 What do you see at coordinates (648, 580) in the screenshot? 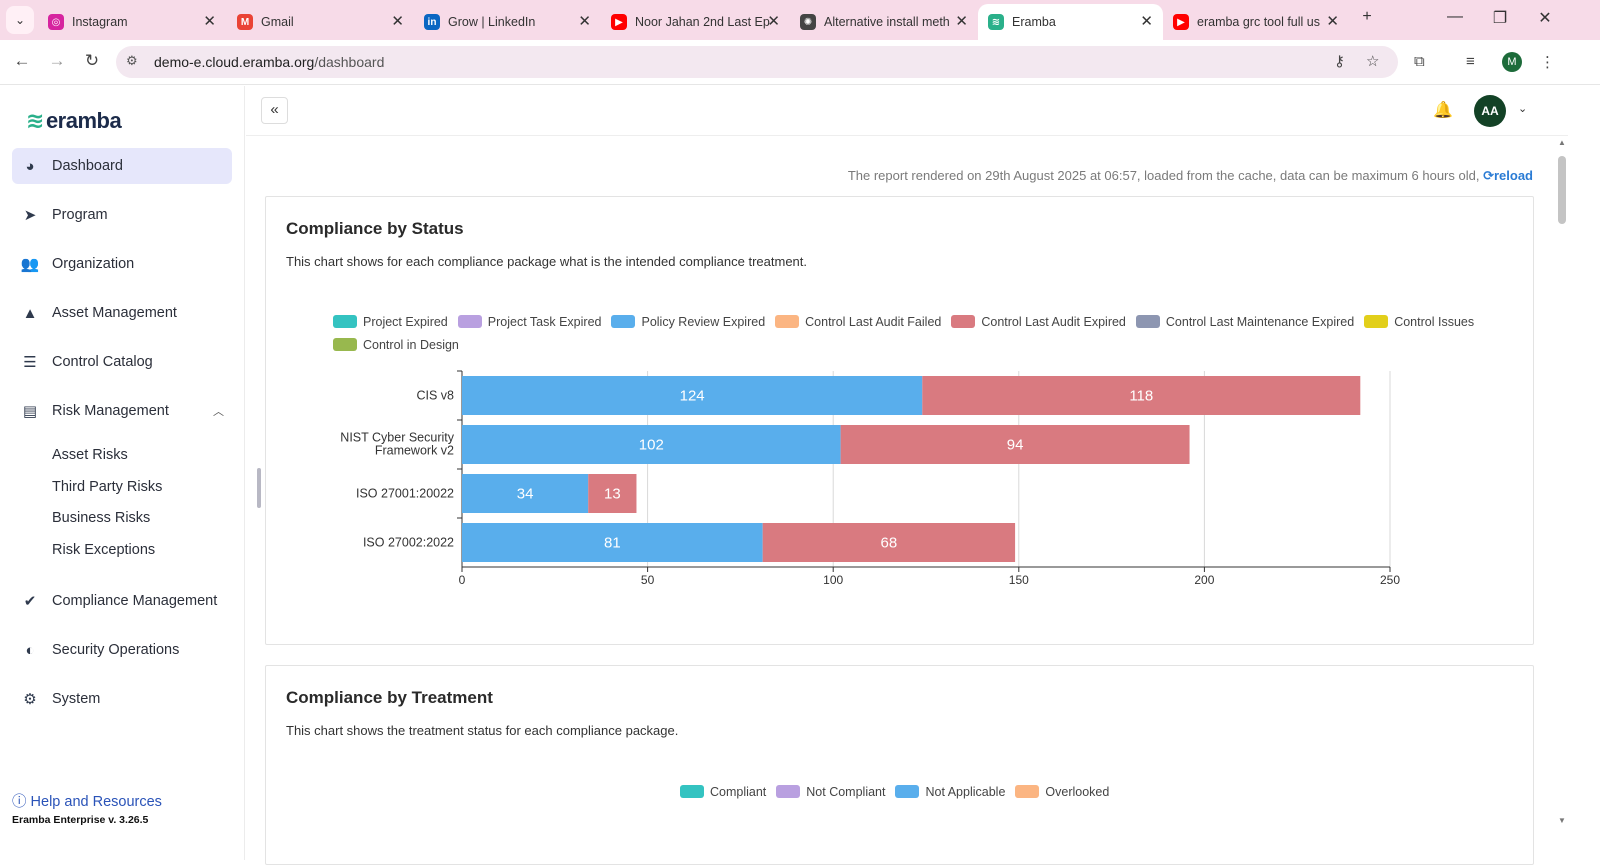
I see `x-tick-label: 50` at bounding box center [648, 580].